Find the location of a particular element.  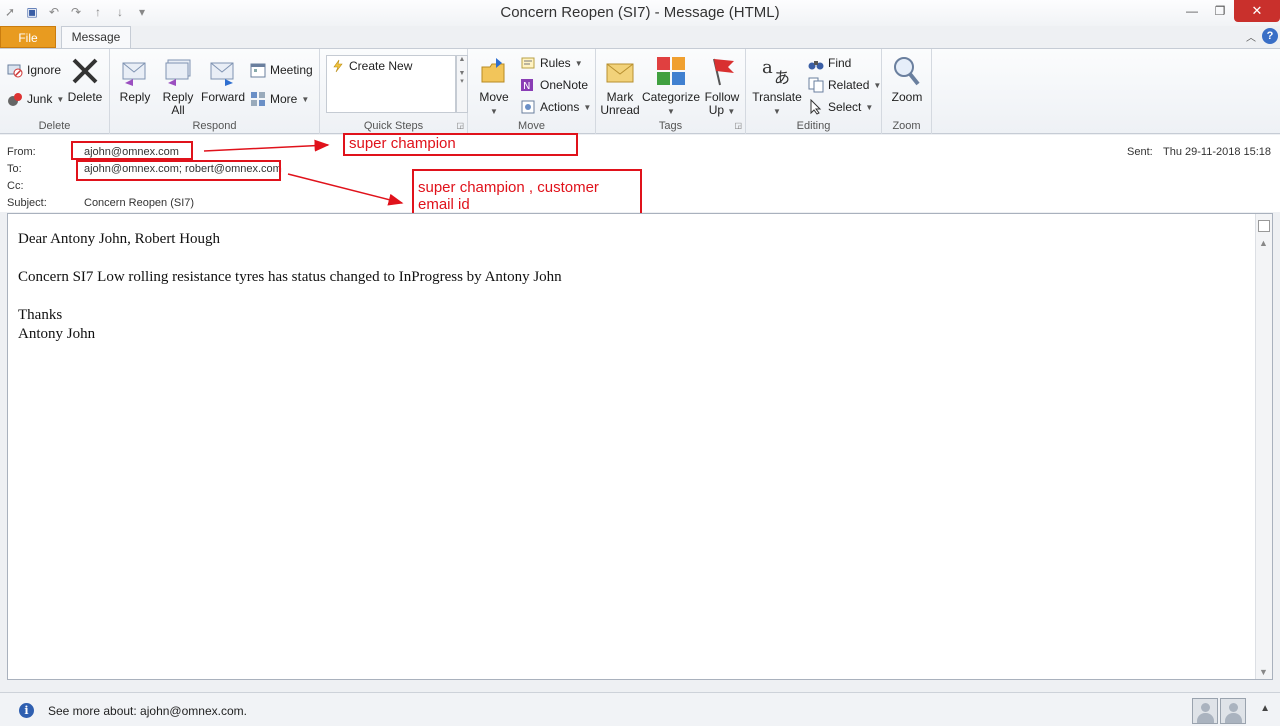

related-button: Related ▼ is located at coordinates (844, 85).